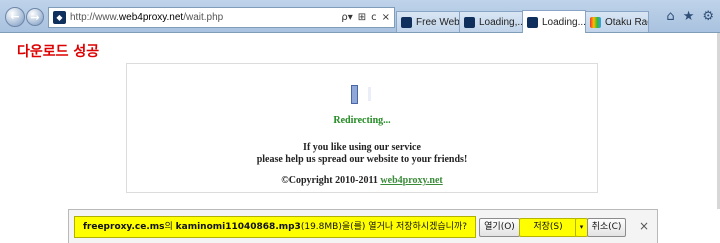  Describe the element at coordinates (354, 94) in the screenshot. I see `loading-spinner-icon` at that location.